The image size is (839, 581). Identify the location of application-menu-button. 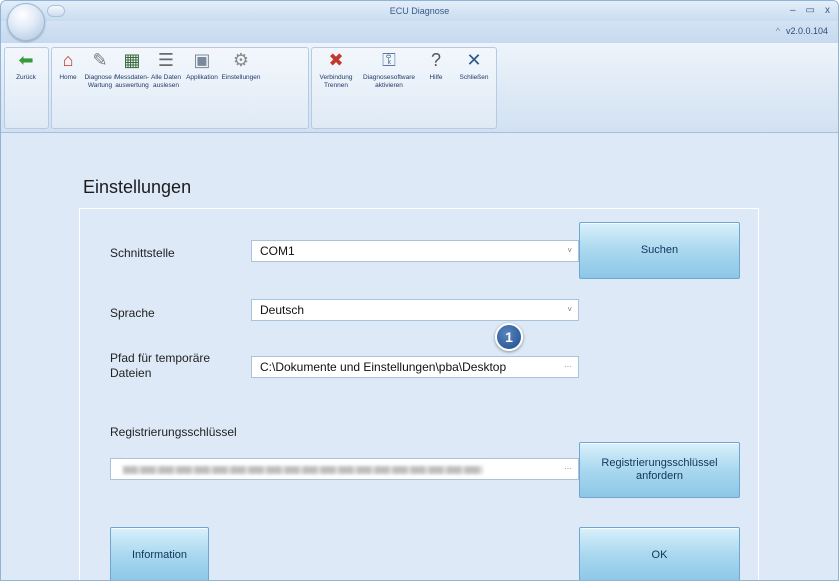
(26, 22).